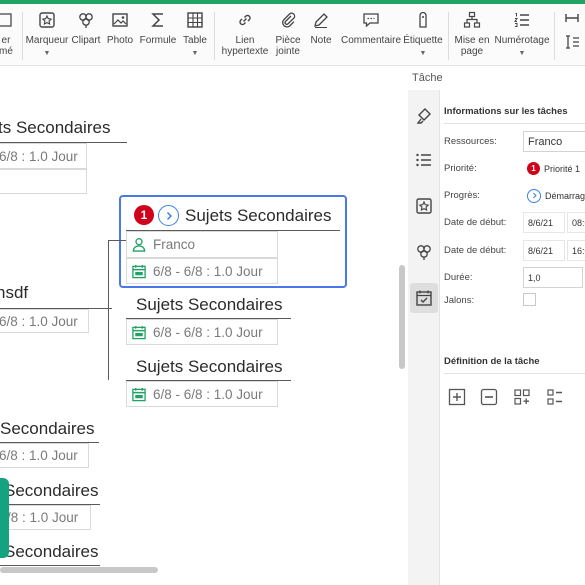 The image size is (585, 585). What do you see at coordinates (50, 565) in the screenshot?
I see `topic-underline` at bounding box center [50, 565].